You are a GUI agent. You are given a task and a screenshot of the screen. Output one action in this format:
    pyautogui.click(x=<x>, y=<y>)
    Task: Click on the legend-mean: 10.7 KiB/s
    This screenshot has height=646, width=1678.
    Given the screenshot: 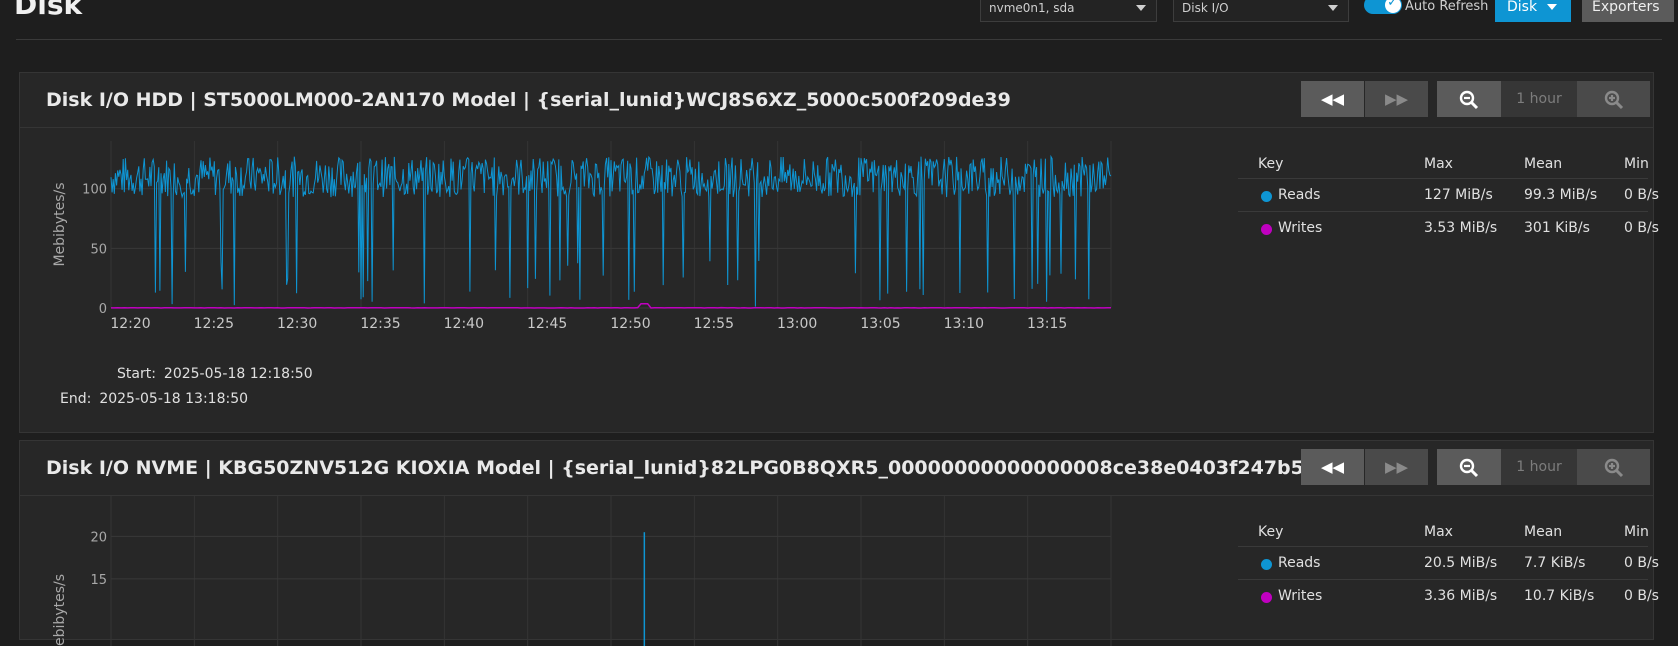 What is the action you would take?
    pyautogui.click(x=1559, y=596)
    